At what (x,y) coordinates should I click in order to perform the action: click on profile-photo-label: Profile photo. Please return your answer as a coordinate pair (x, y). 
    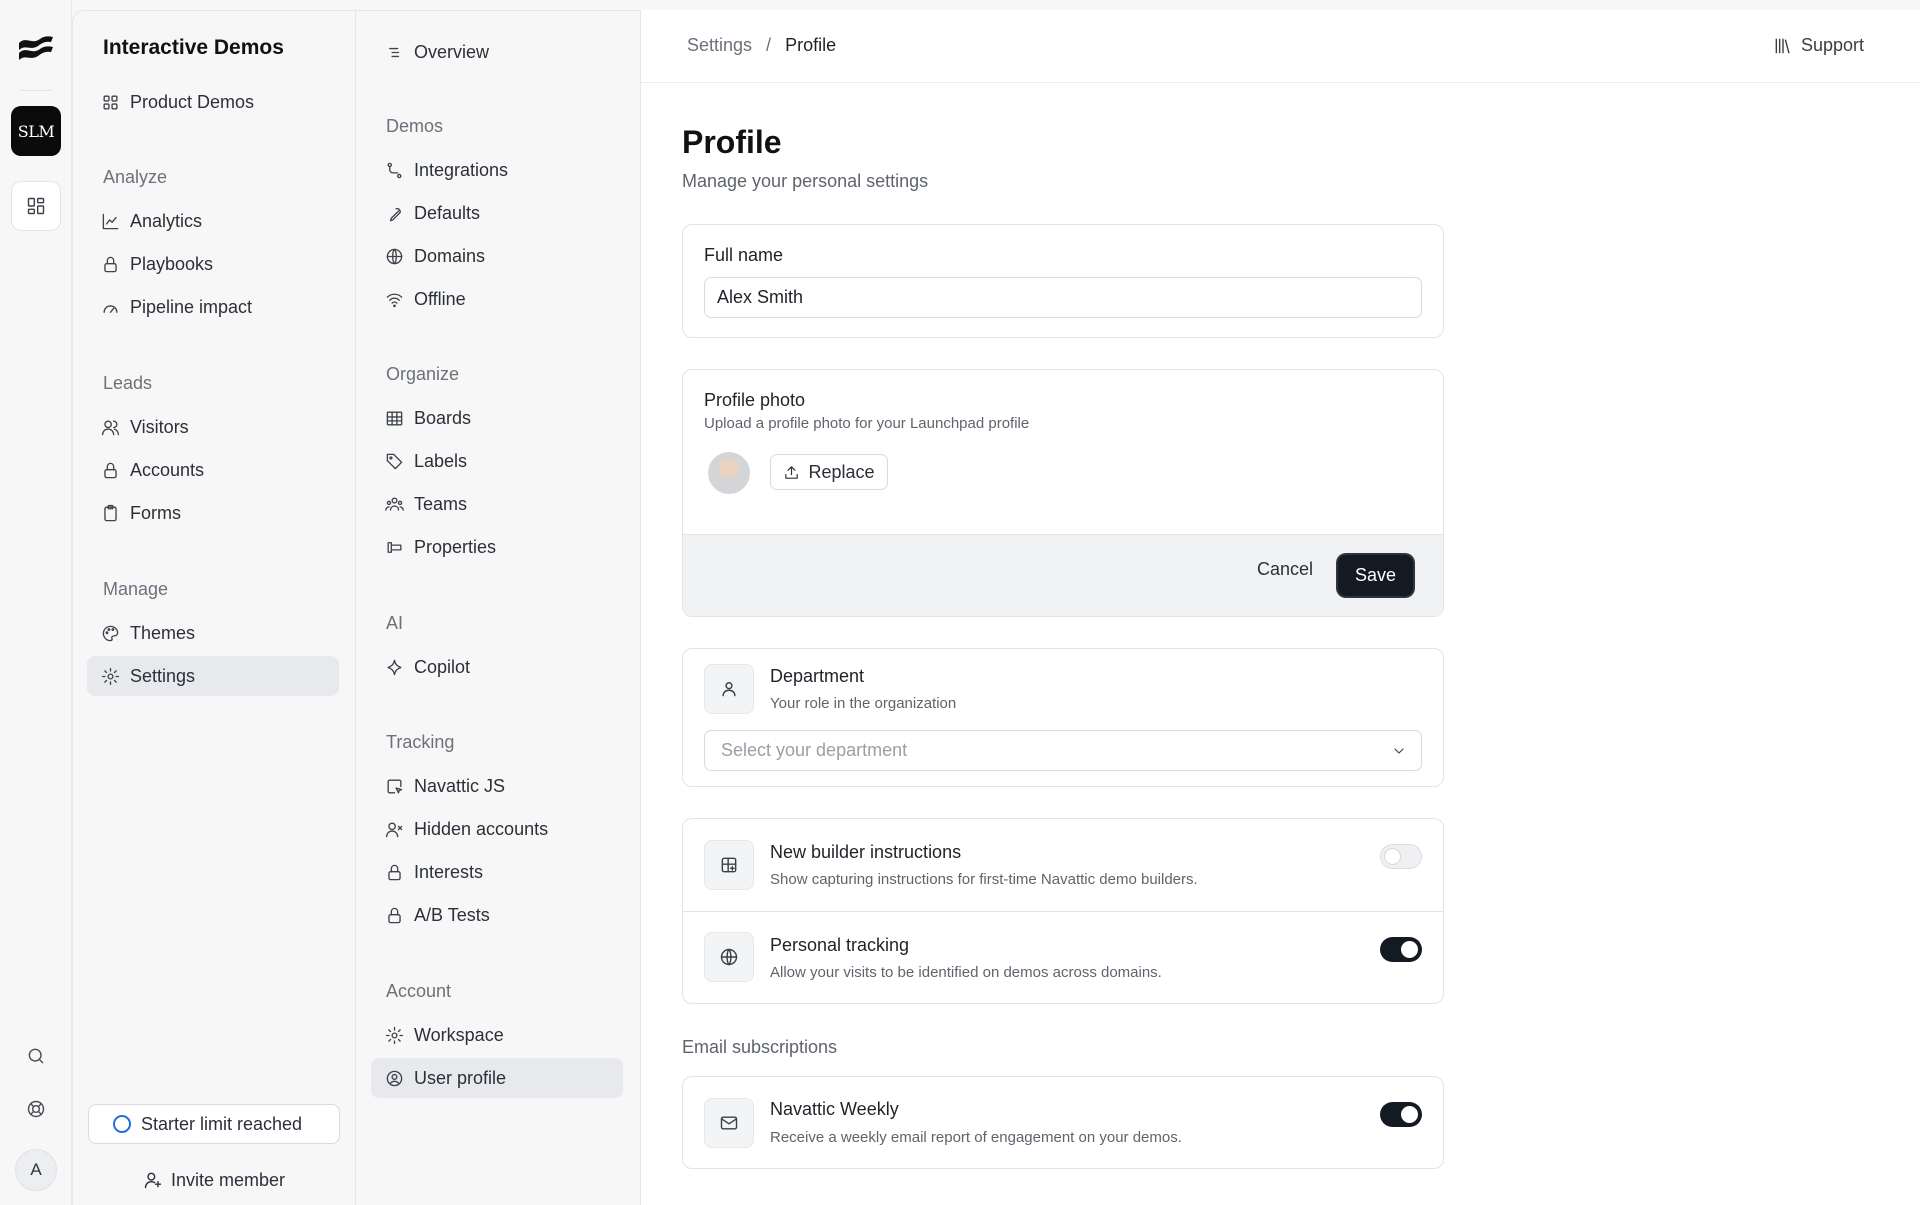
    Looking at the image, I should click on (755, 400).